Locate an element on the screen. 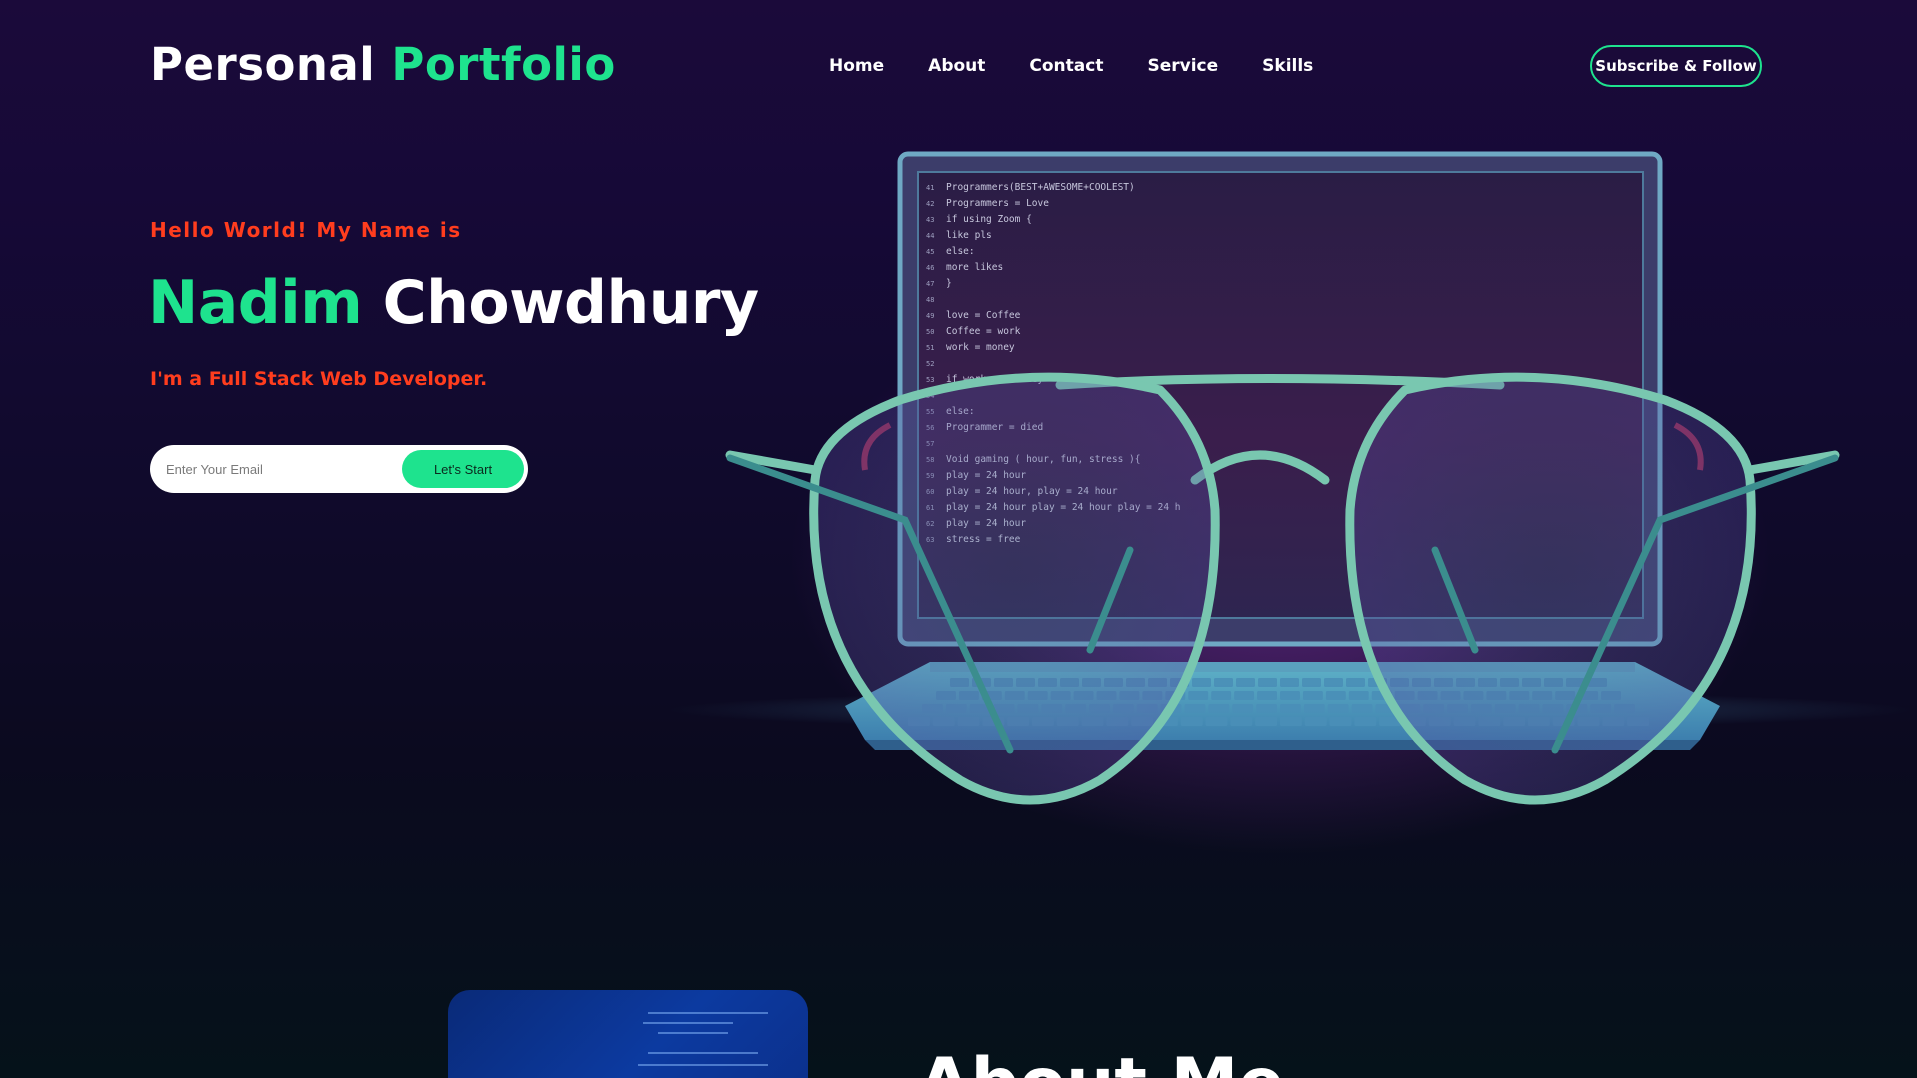  code-line: like pls is located at coordinates (969, 235).